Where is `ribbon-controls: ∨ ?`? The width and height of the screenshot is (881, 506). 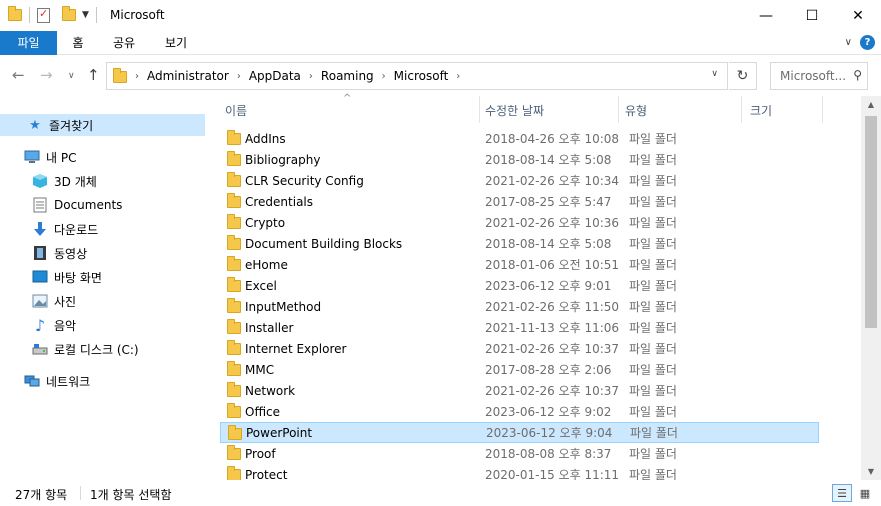 ribbon-controls: ∨ ? is located at coordinates (860, 42).